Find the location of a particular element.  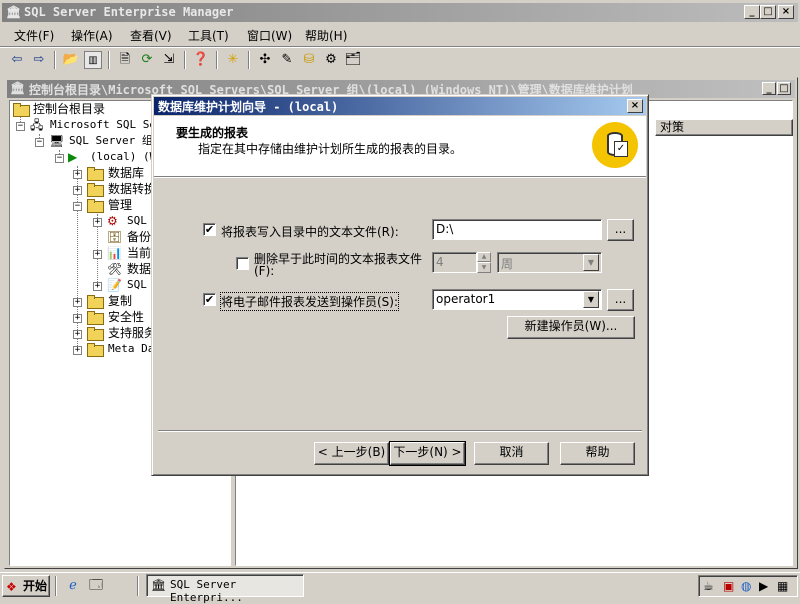

ie-icon: ℯ is located at coordinates (73, 586).